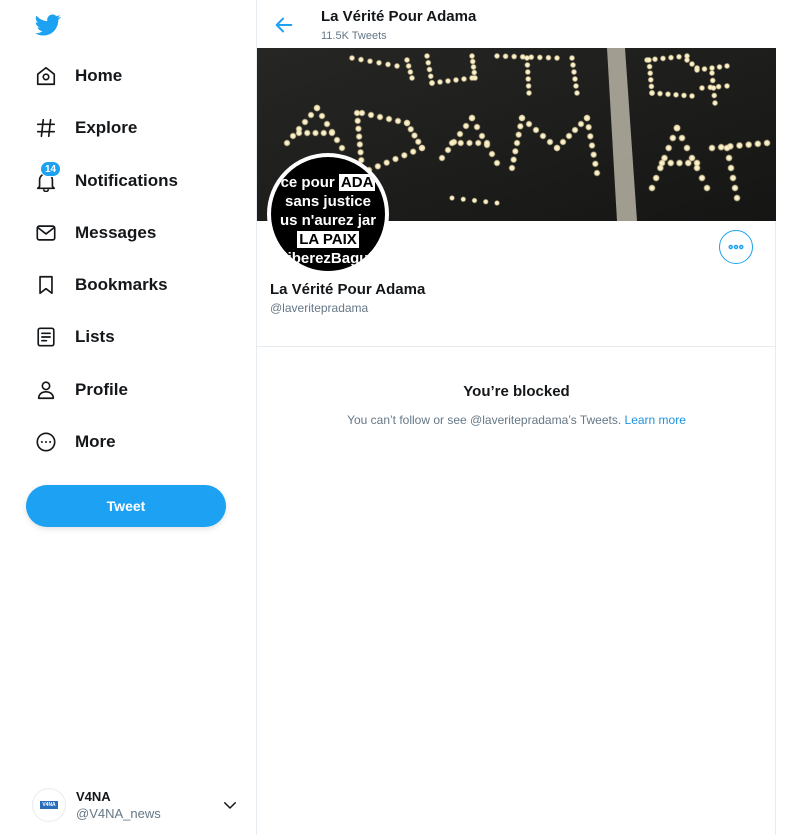  I want to click on bell-icon: 14, so click(48, 177).